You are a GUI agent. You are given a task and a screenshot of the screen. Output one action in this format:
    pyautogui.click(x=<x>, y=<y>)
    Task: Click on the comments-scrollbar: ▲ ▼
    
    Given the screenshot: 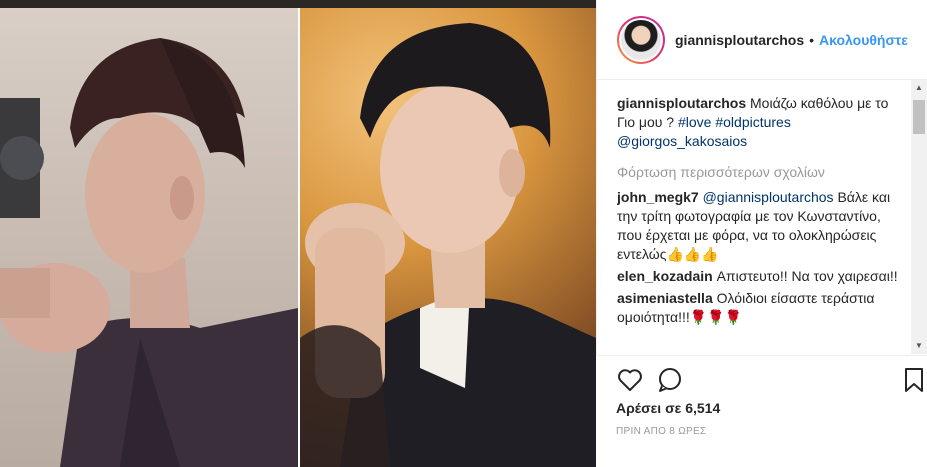 What is the action you would take?
    pyautogui.click(x=919, y=217)
    